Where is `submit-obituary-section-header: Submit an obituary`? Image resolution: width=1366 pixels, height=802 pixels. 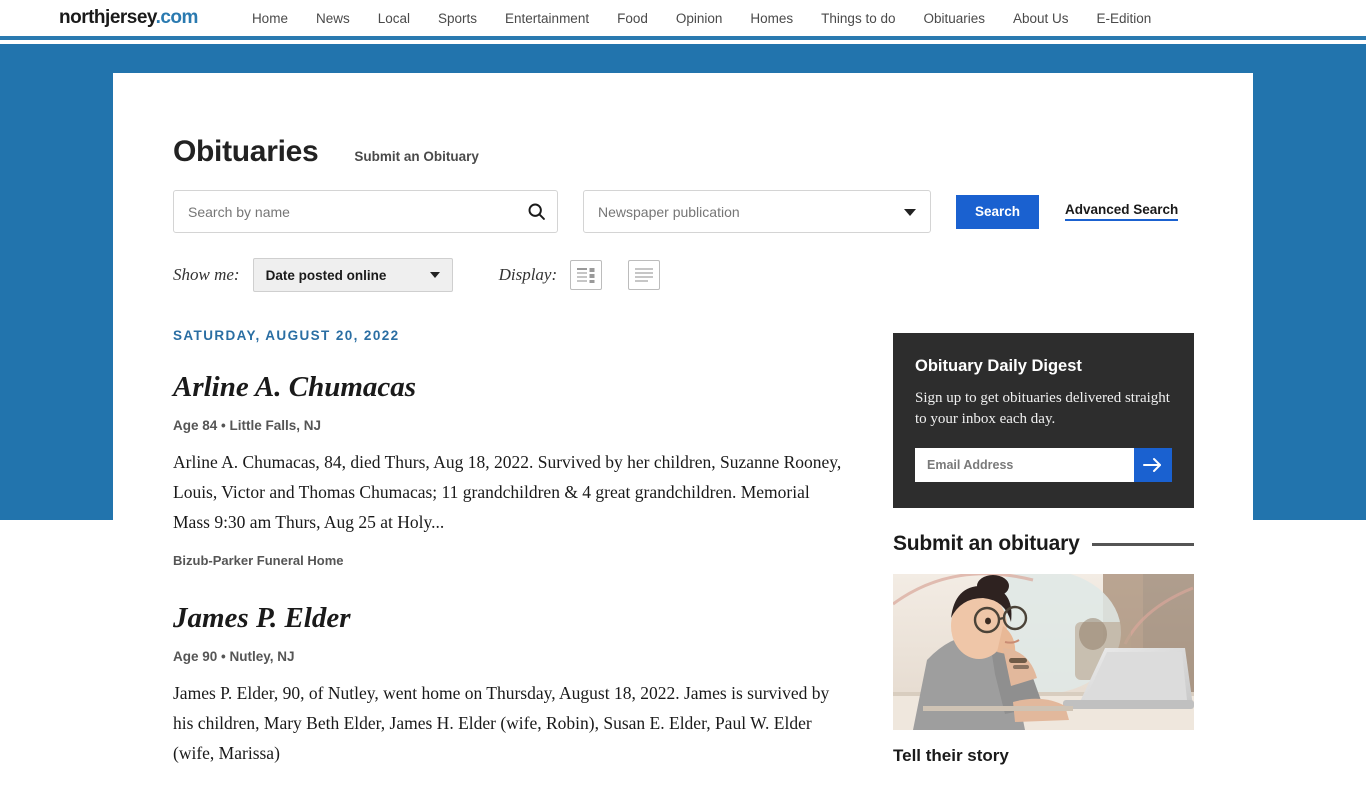 submit-obituary-section-header: Submit an obituary is located at coordinates (1043, 544).